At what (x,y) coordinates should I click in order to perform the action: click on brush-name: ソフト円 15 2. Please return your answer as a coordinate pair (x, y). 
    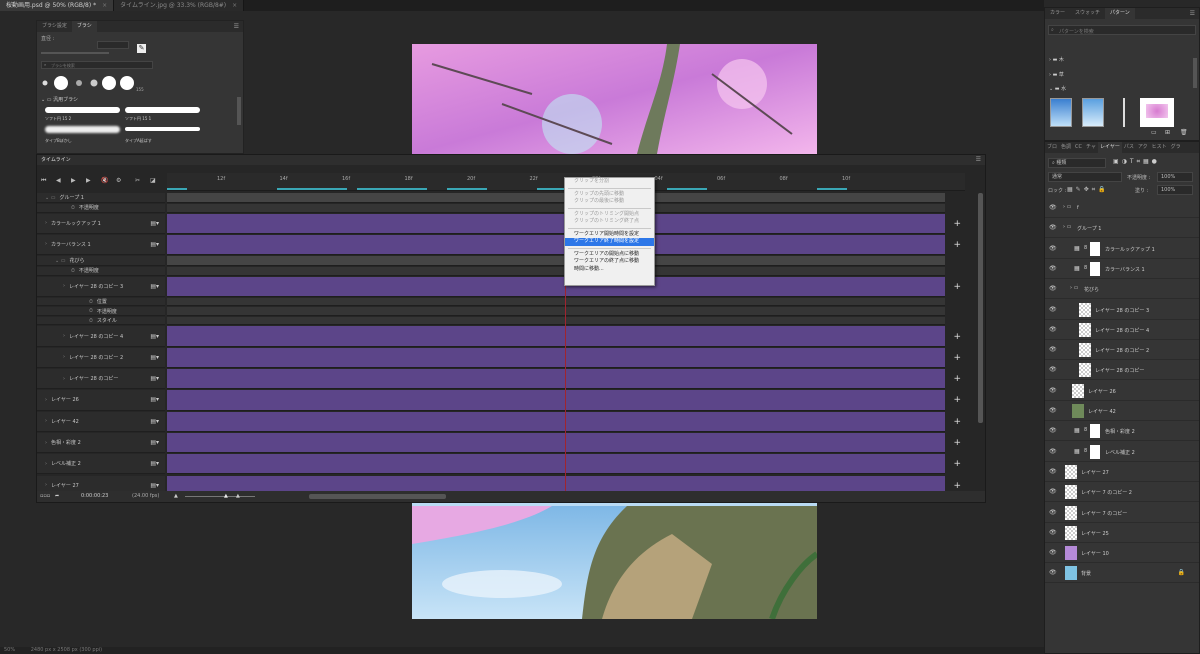
    Looking at the image, I should click on (58, 119).